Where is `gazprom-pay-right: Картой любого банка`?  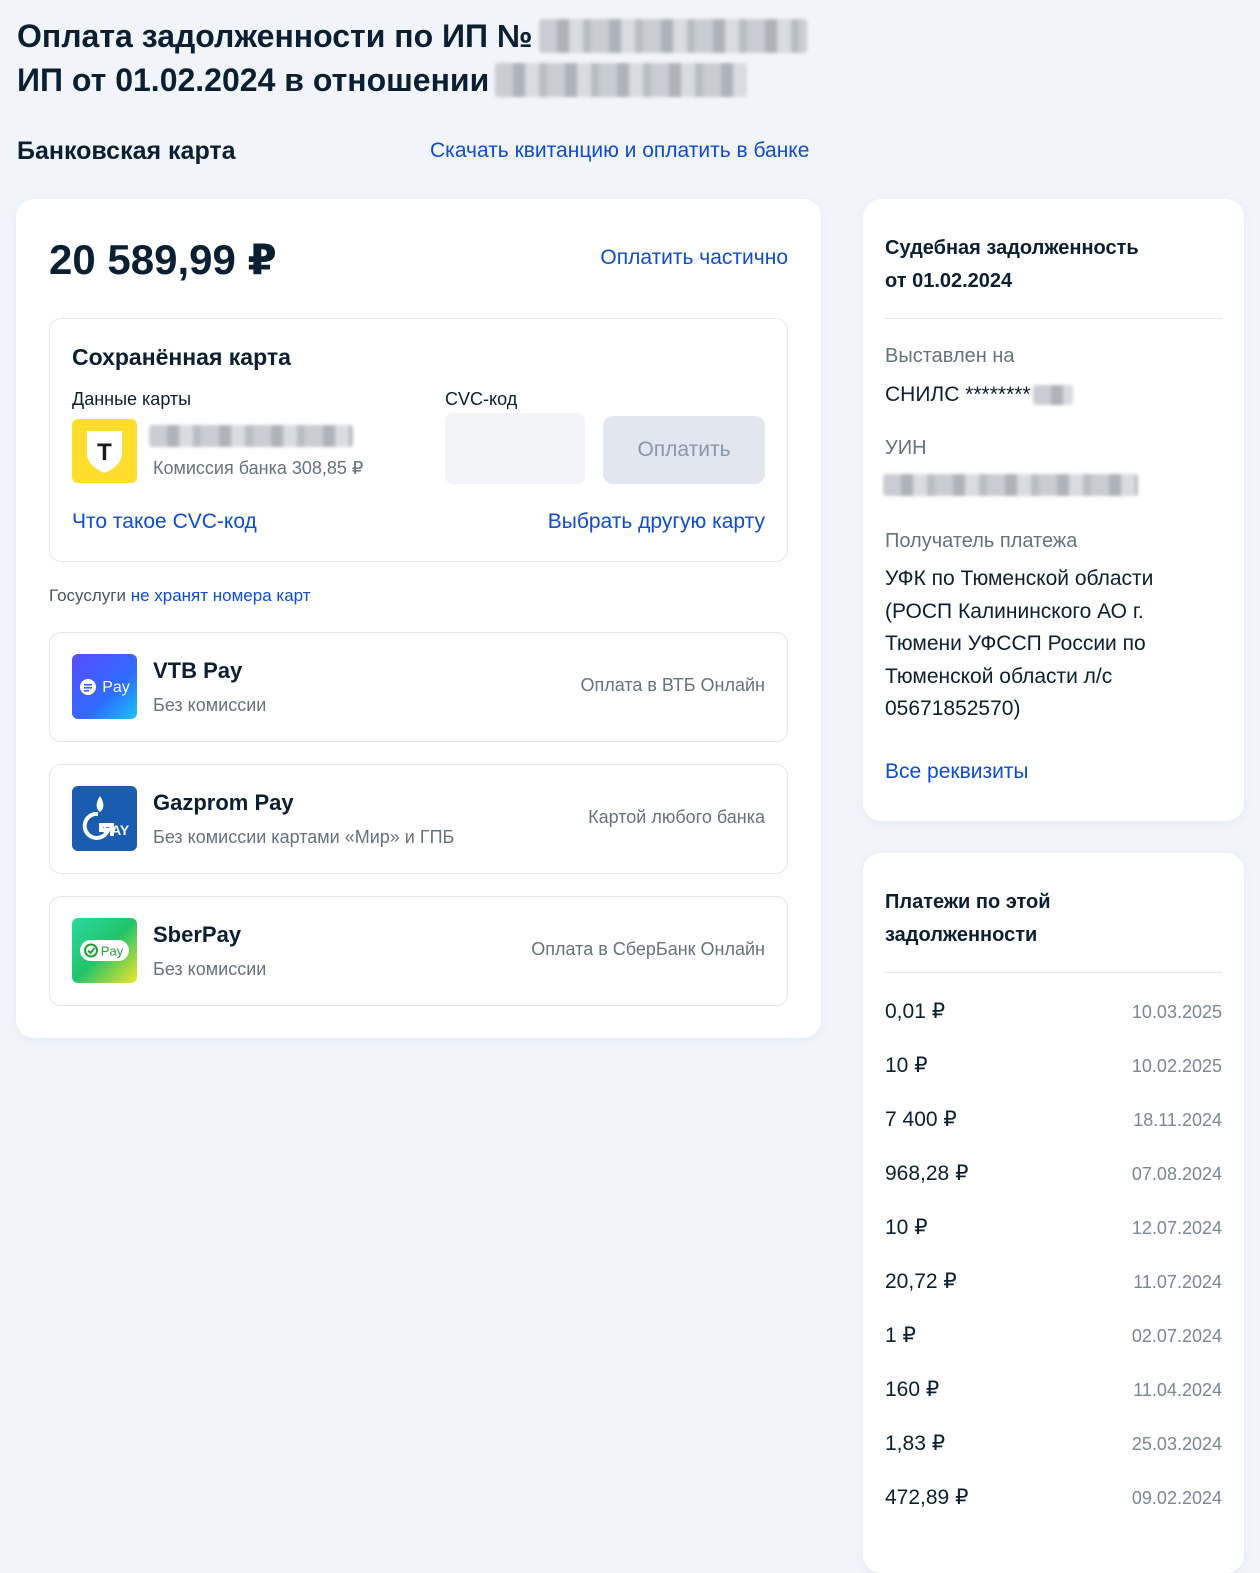
gazprom-pay-right: Картой любого банка is located at coordinates (676, 817).